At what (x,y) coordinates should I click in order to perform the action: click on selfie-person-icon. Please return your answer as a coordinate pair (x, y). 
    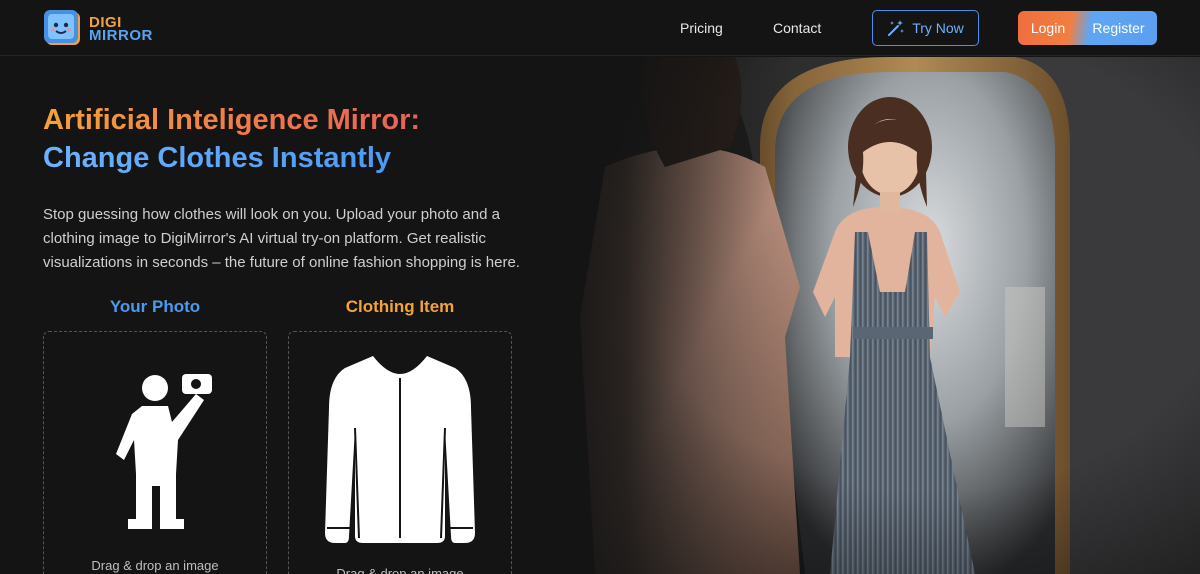
    Looking at the image, I should click on (164, 451).